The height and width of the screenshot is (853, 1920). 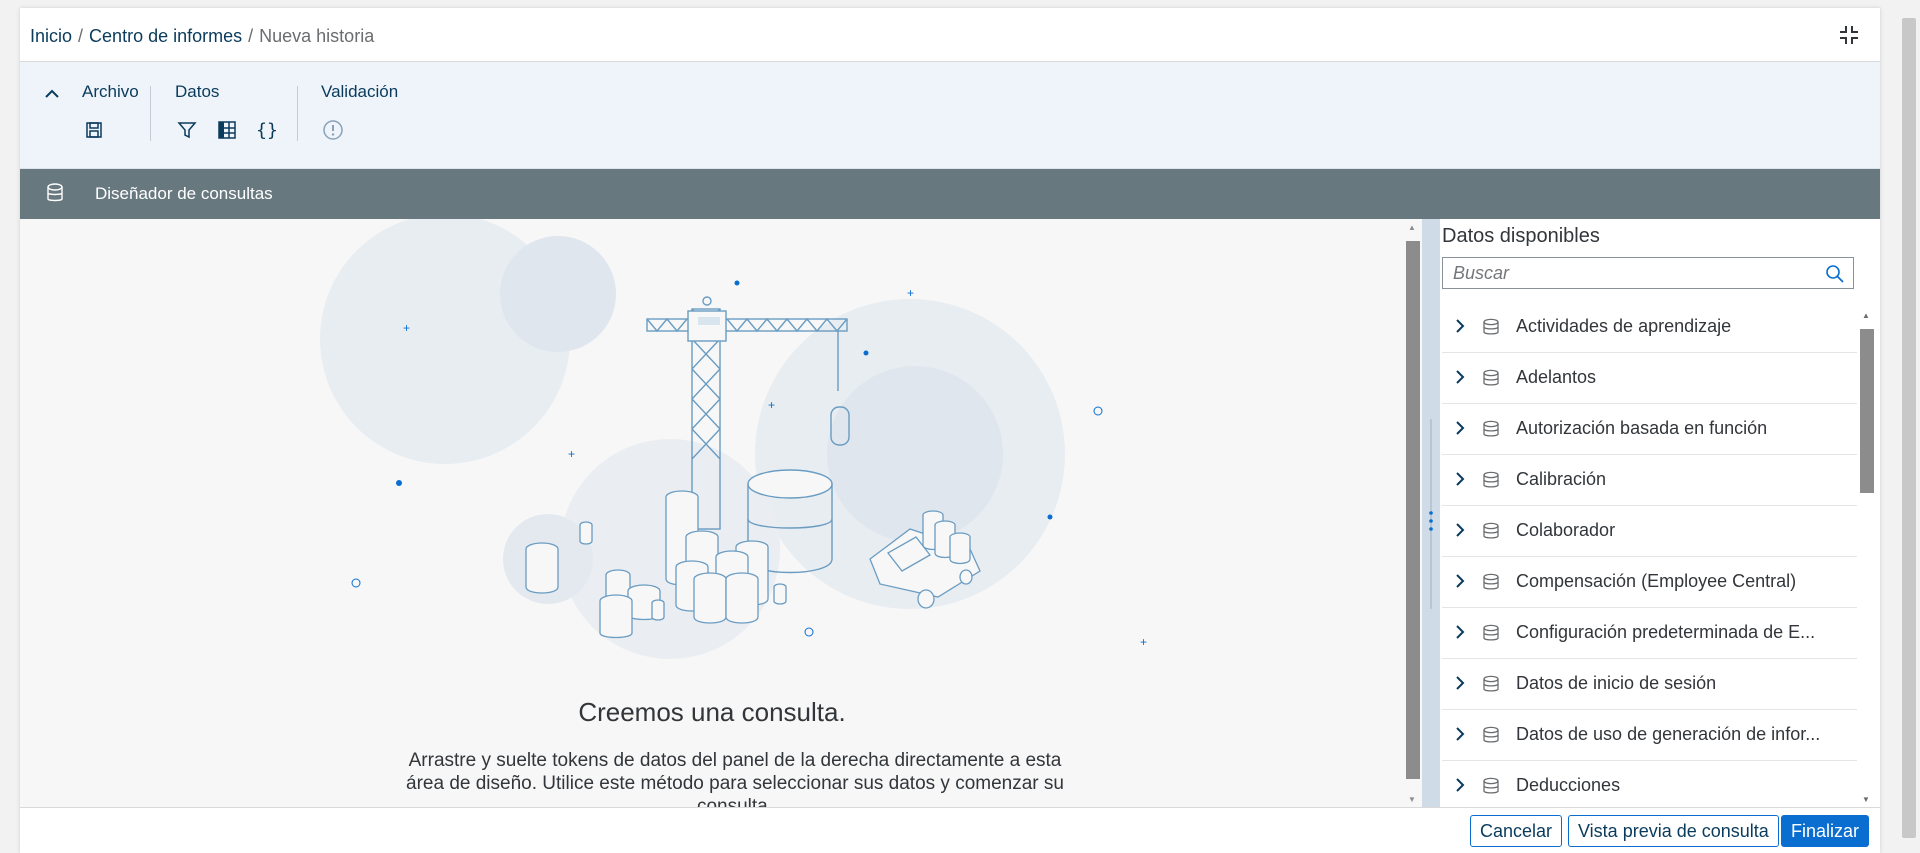 I want to click on list-item: Deducciones, so click(x=1649, y=784).